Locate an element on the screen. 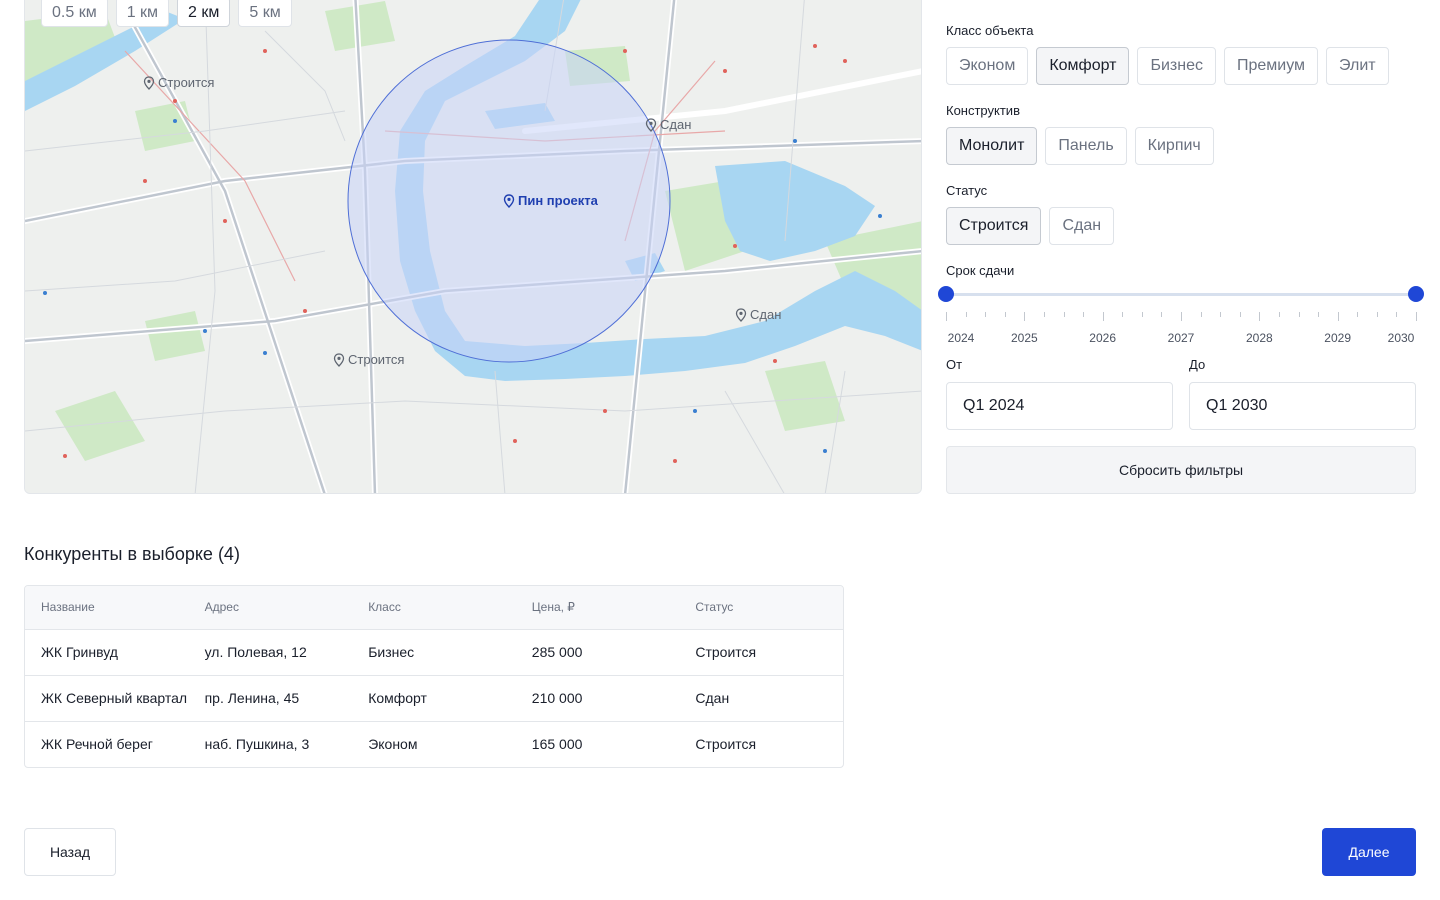 The image size is (1440, 900). project-pin-label: Пин проекта is located at coordinates (558, 200).